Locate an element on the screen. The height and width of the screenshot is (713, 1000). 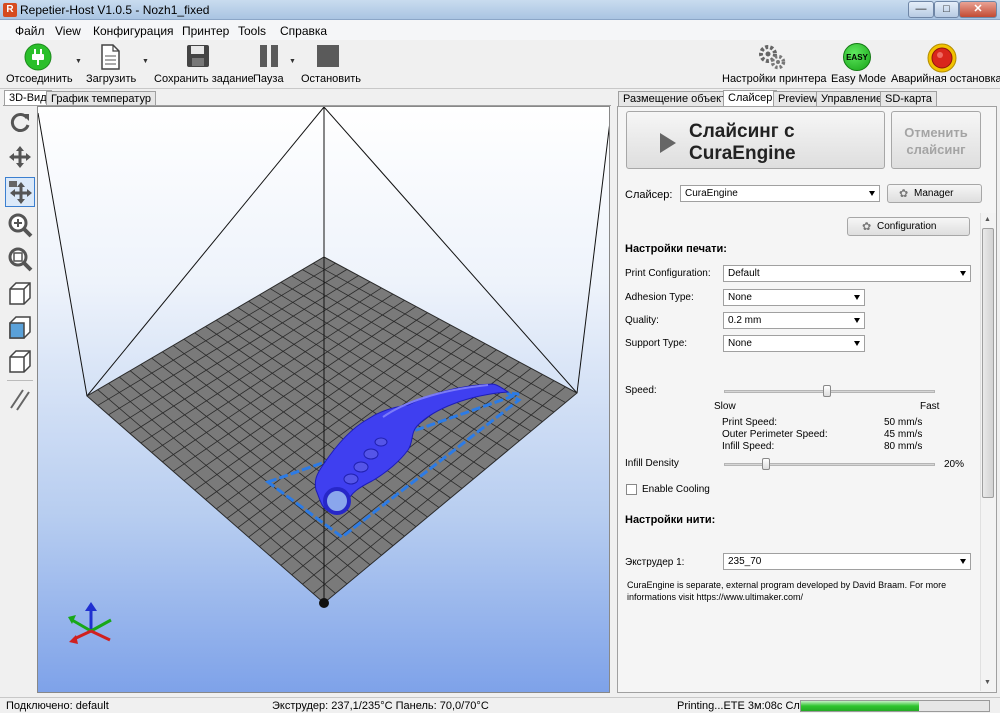
pause-button: Пауза is located at coordinates (269, 65).